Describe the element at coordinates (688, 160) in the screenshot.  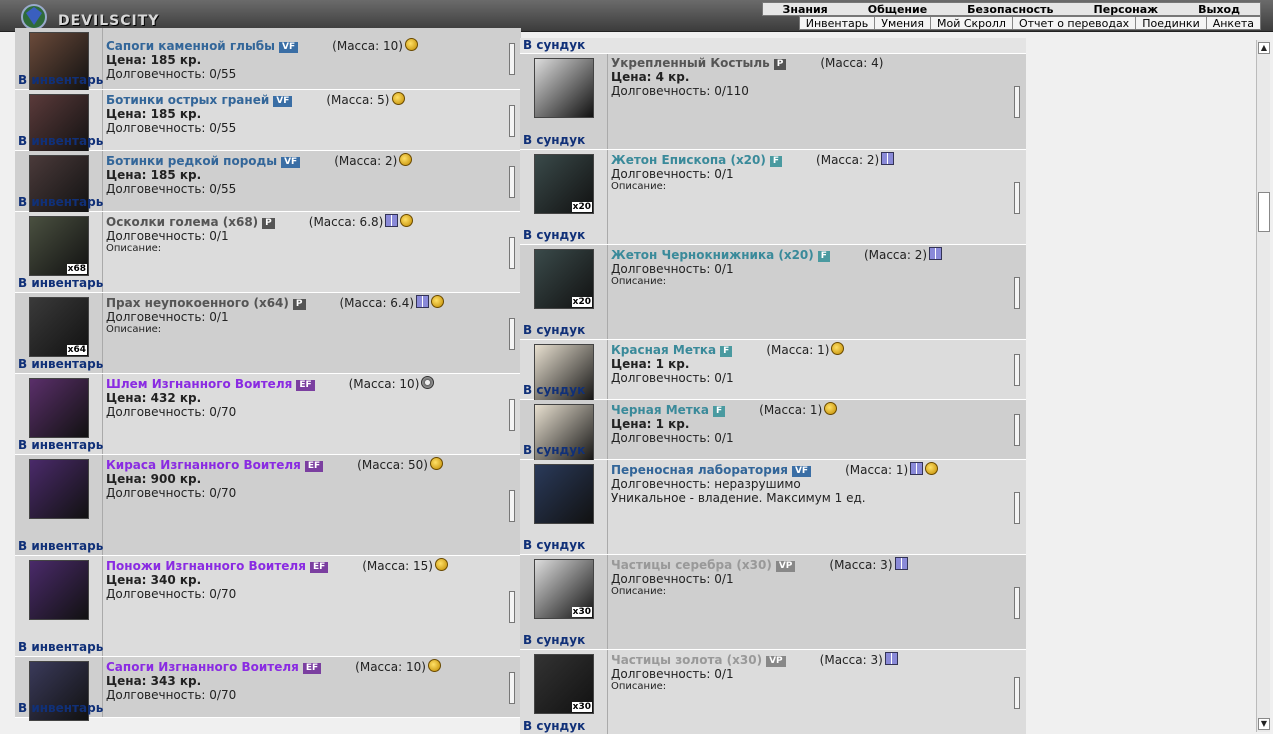
I see `item-name: Жетон Епископа (x20)` at that location.